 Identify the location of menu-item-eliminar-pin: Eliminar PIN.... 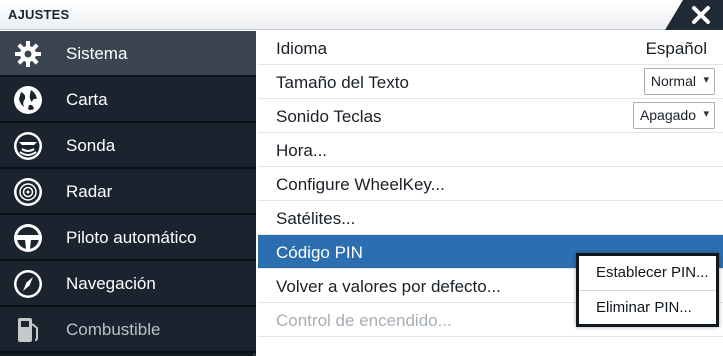
(647, 307).